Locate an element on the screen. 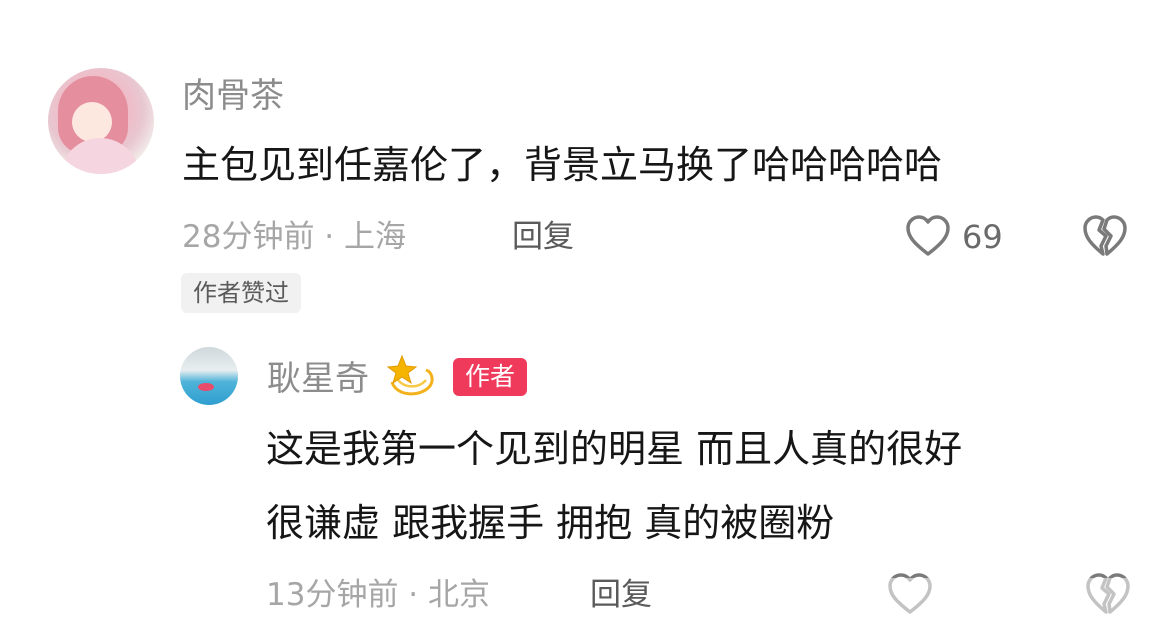 The height and width of the screenshot is (628, 1158). comment-reply-button: 回复 is located at coordinates (543, 237).